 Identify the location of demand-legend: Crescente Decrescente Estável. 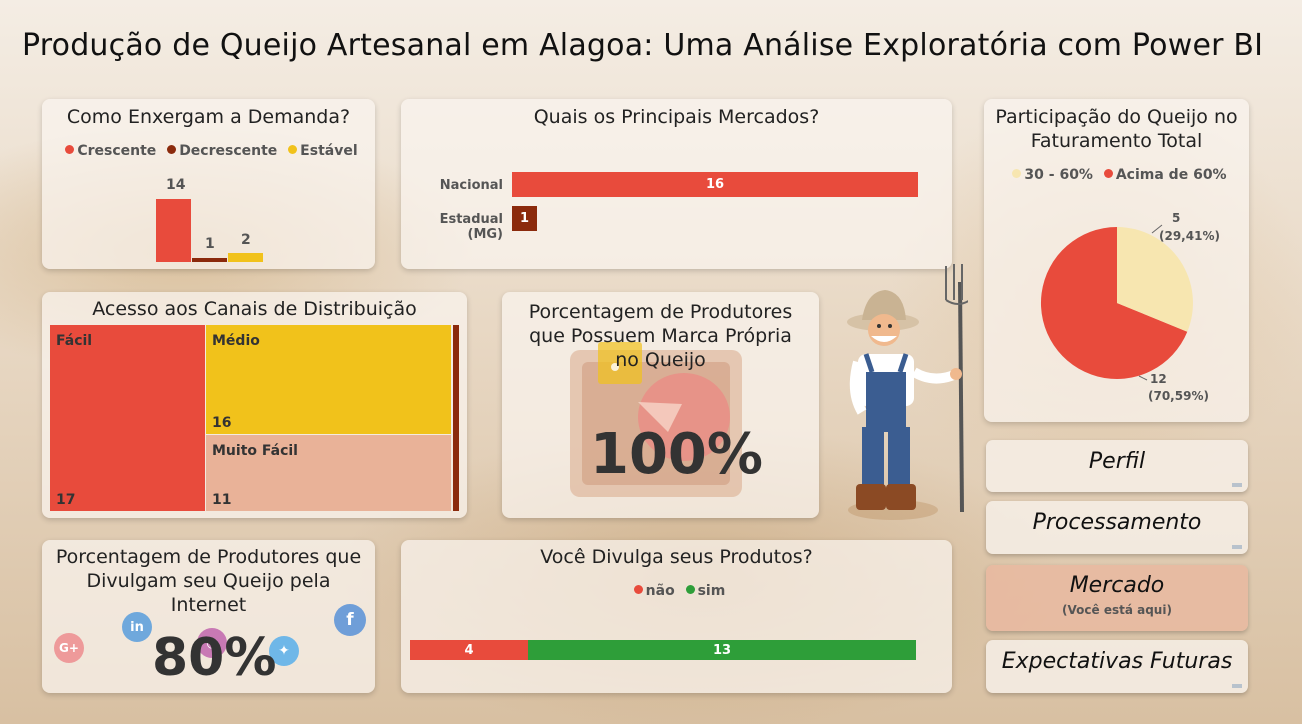
(208, 151).